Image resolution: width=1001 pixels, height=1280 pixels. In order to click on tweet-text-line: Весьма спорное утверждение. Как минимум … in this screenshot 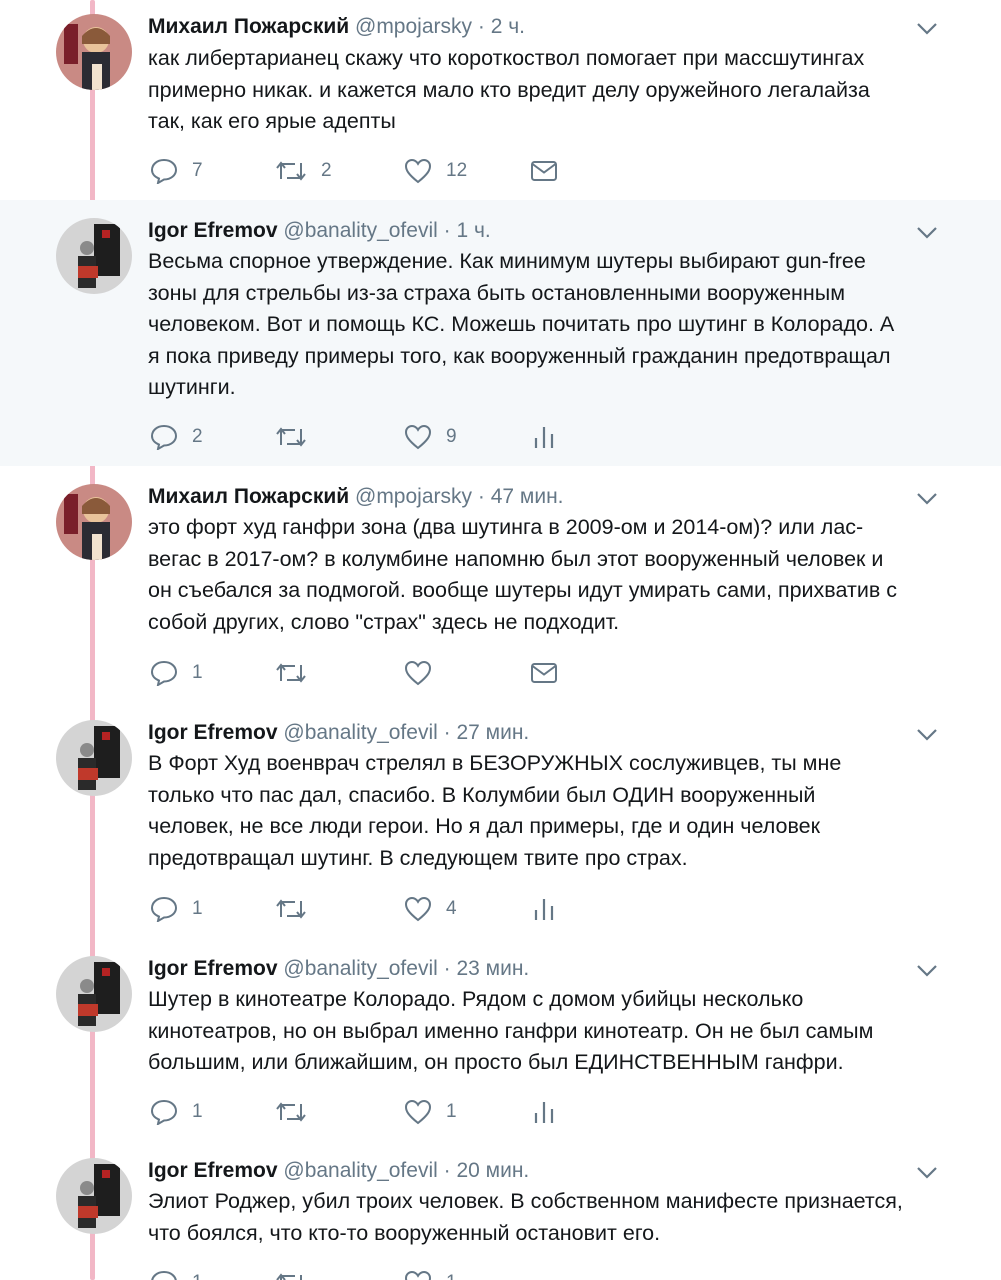, I will do `click(507, 261)`.